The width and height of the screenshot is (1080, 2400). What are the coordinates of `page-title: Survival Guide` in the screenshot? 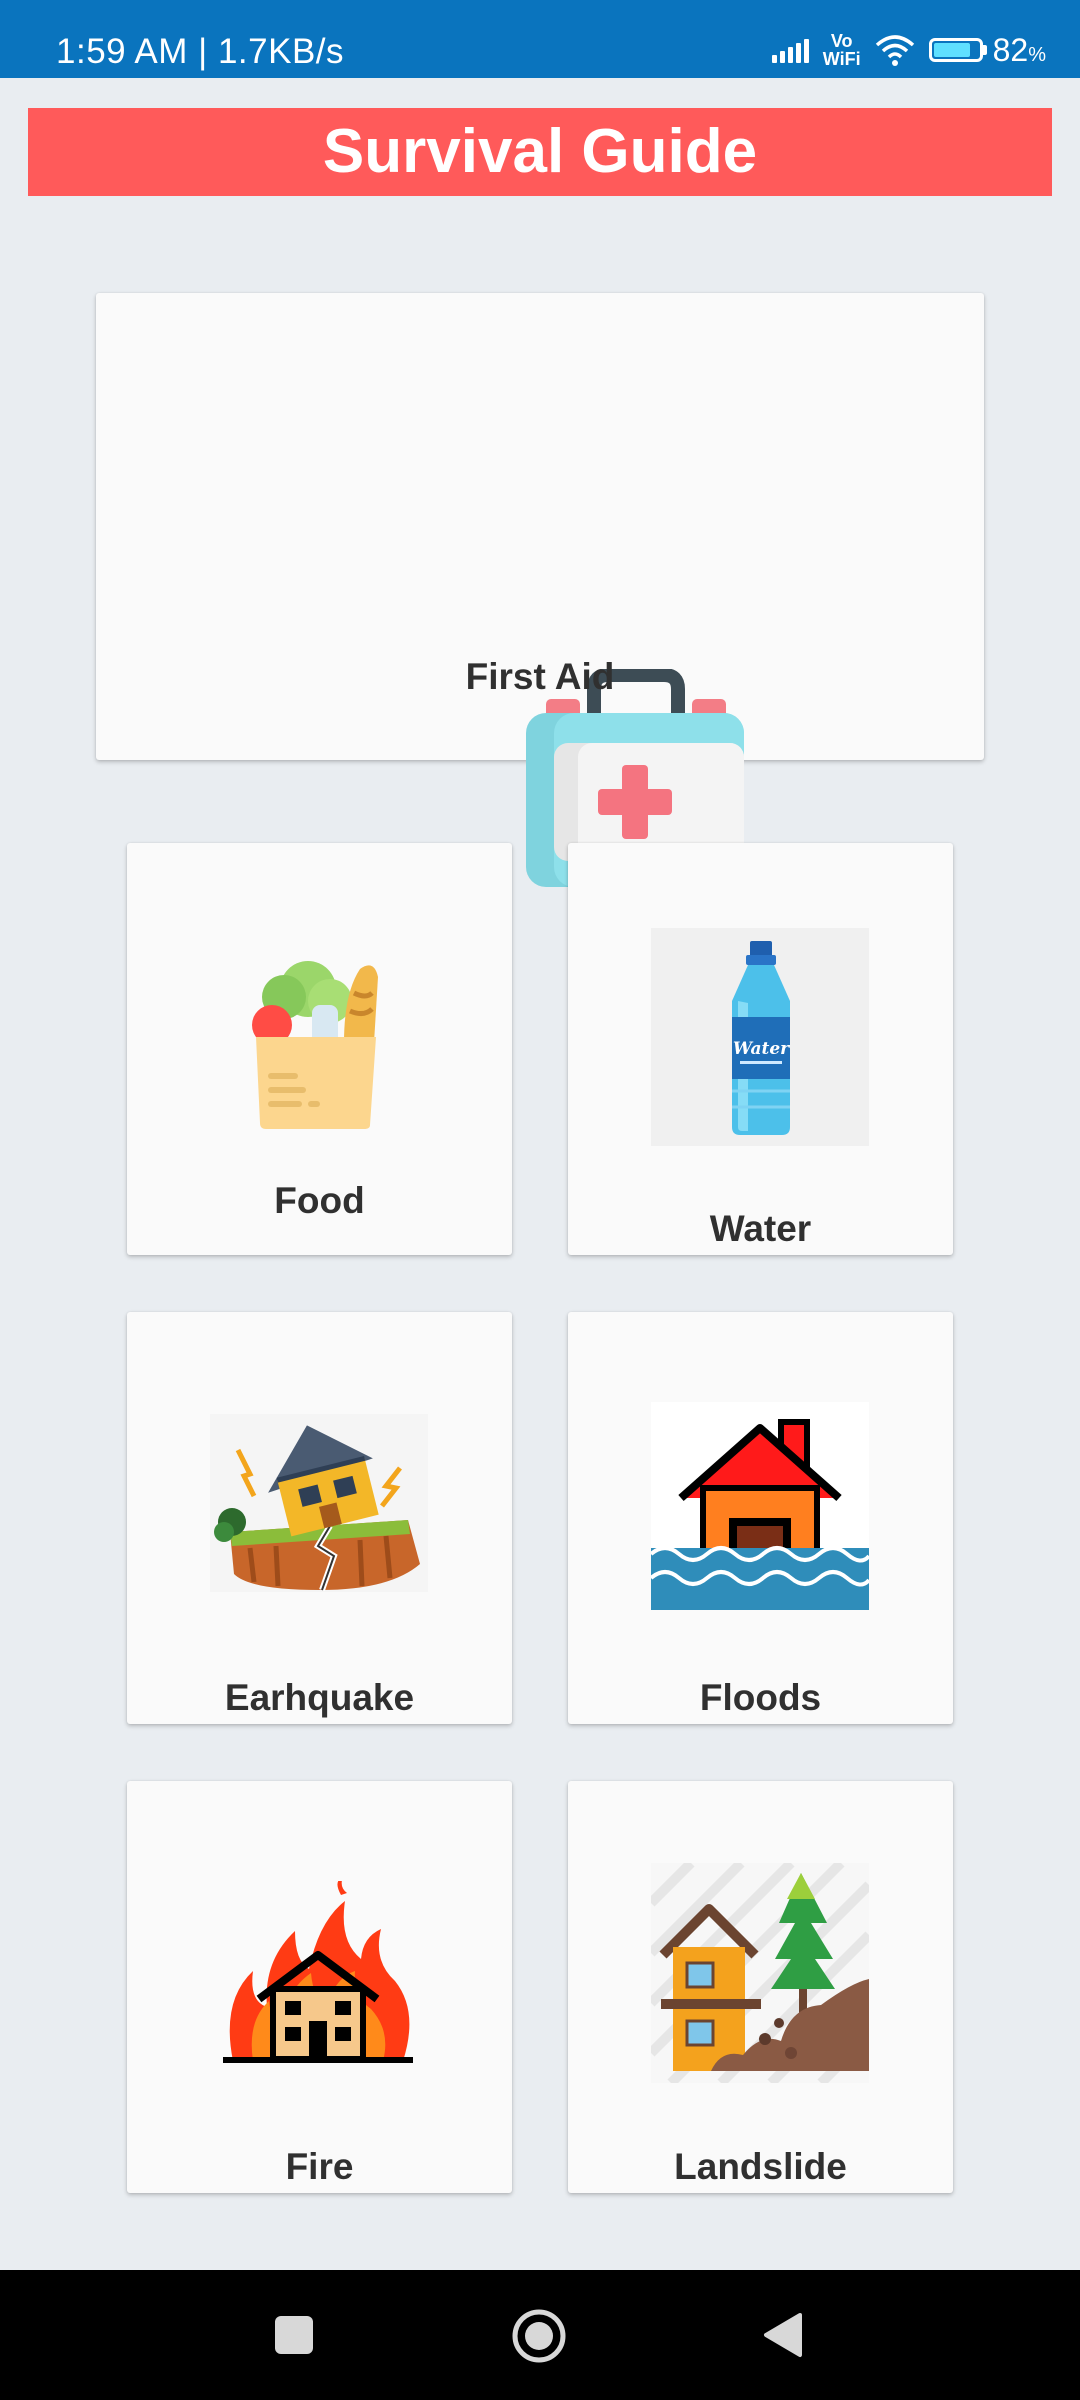 It's located at (540, 152).